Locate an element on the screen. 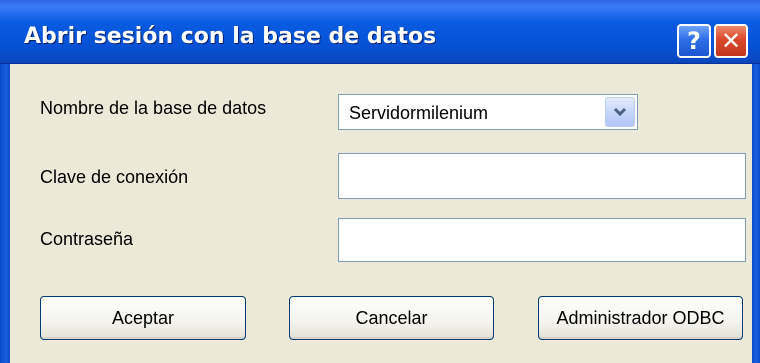  chevron-down-icon is located at coordinates (620, 112).